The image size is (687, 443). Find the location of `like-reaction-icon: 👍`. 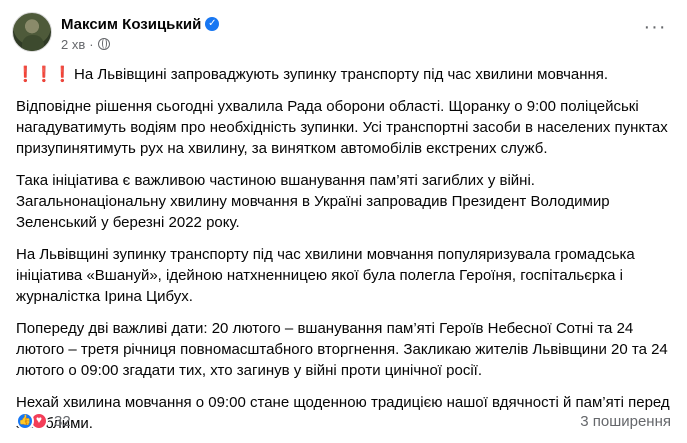

like-reaction-icon: 👍 is located at coordinates (25, 421).